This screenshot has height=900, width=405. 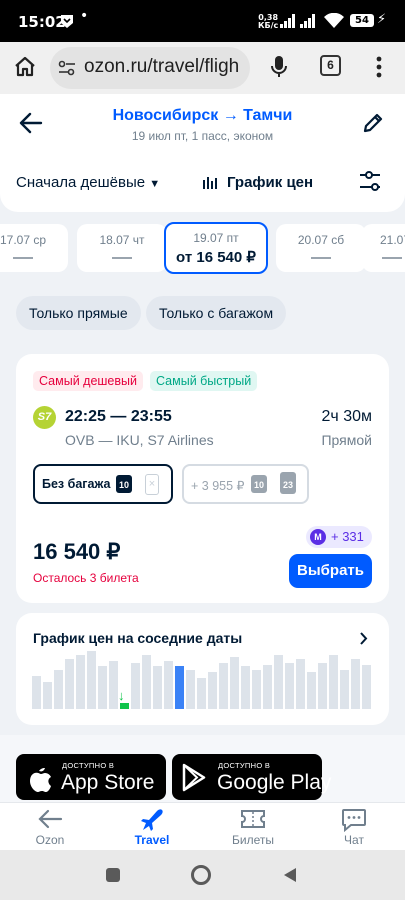 I want to click on date-tab: 20.07 сб, so click(x=321, y=248).